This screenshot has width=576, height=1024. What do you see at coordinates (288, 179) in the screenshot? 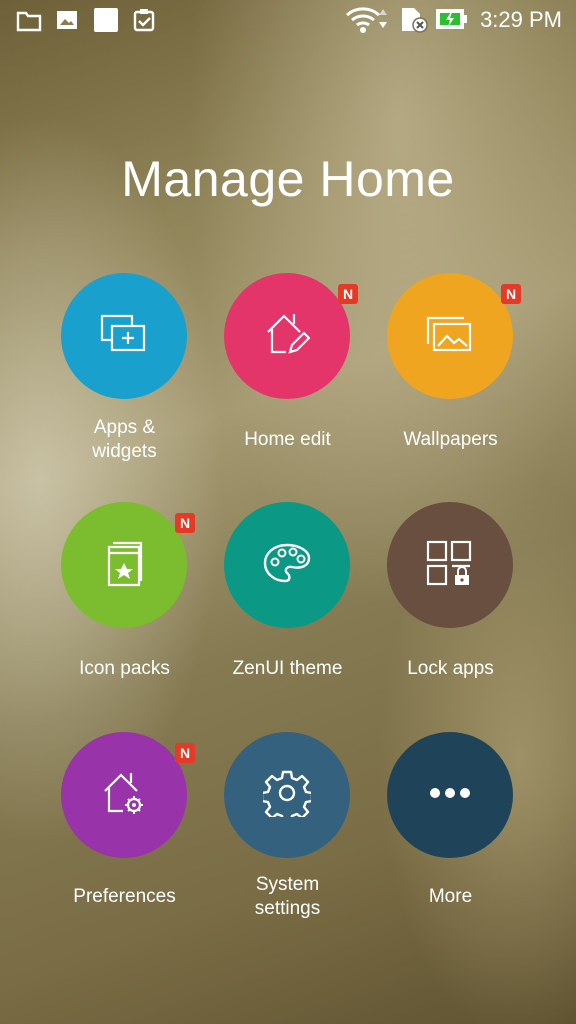
I see `page-title: Manage Home` at bounding box center [288, 179].